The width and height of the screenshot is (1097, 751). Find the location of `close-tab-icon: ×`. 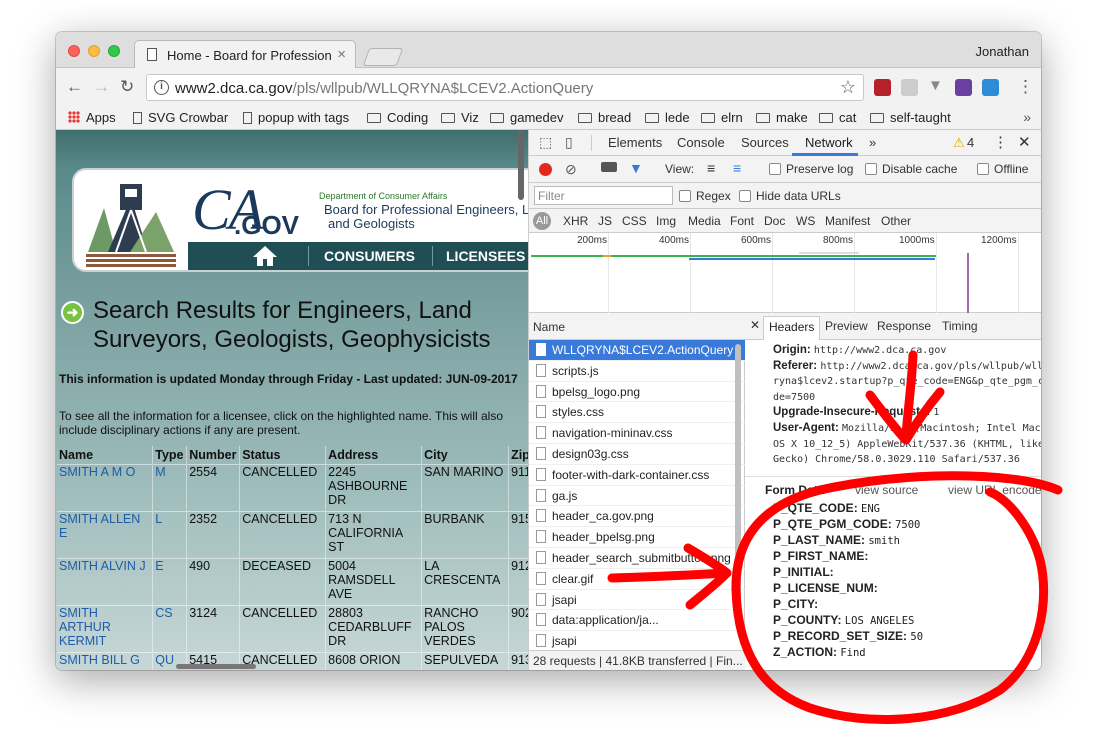

close-tab-icon: × is located at coordinates (341, 54).